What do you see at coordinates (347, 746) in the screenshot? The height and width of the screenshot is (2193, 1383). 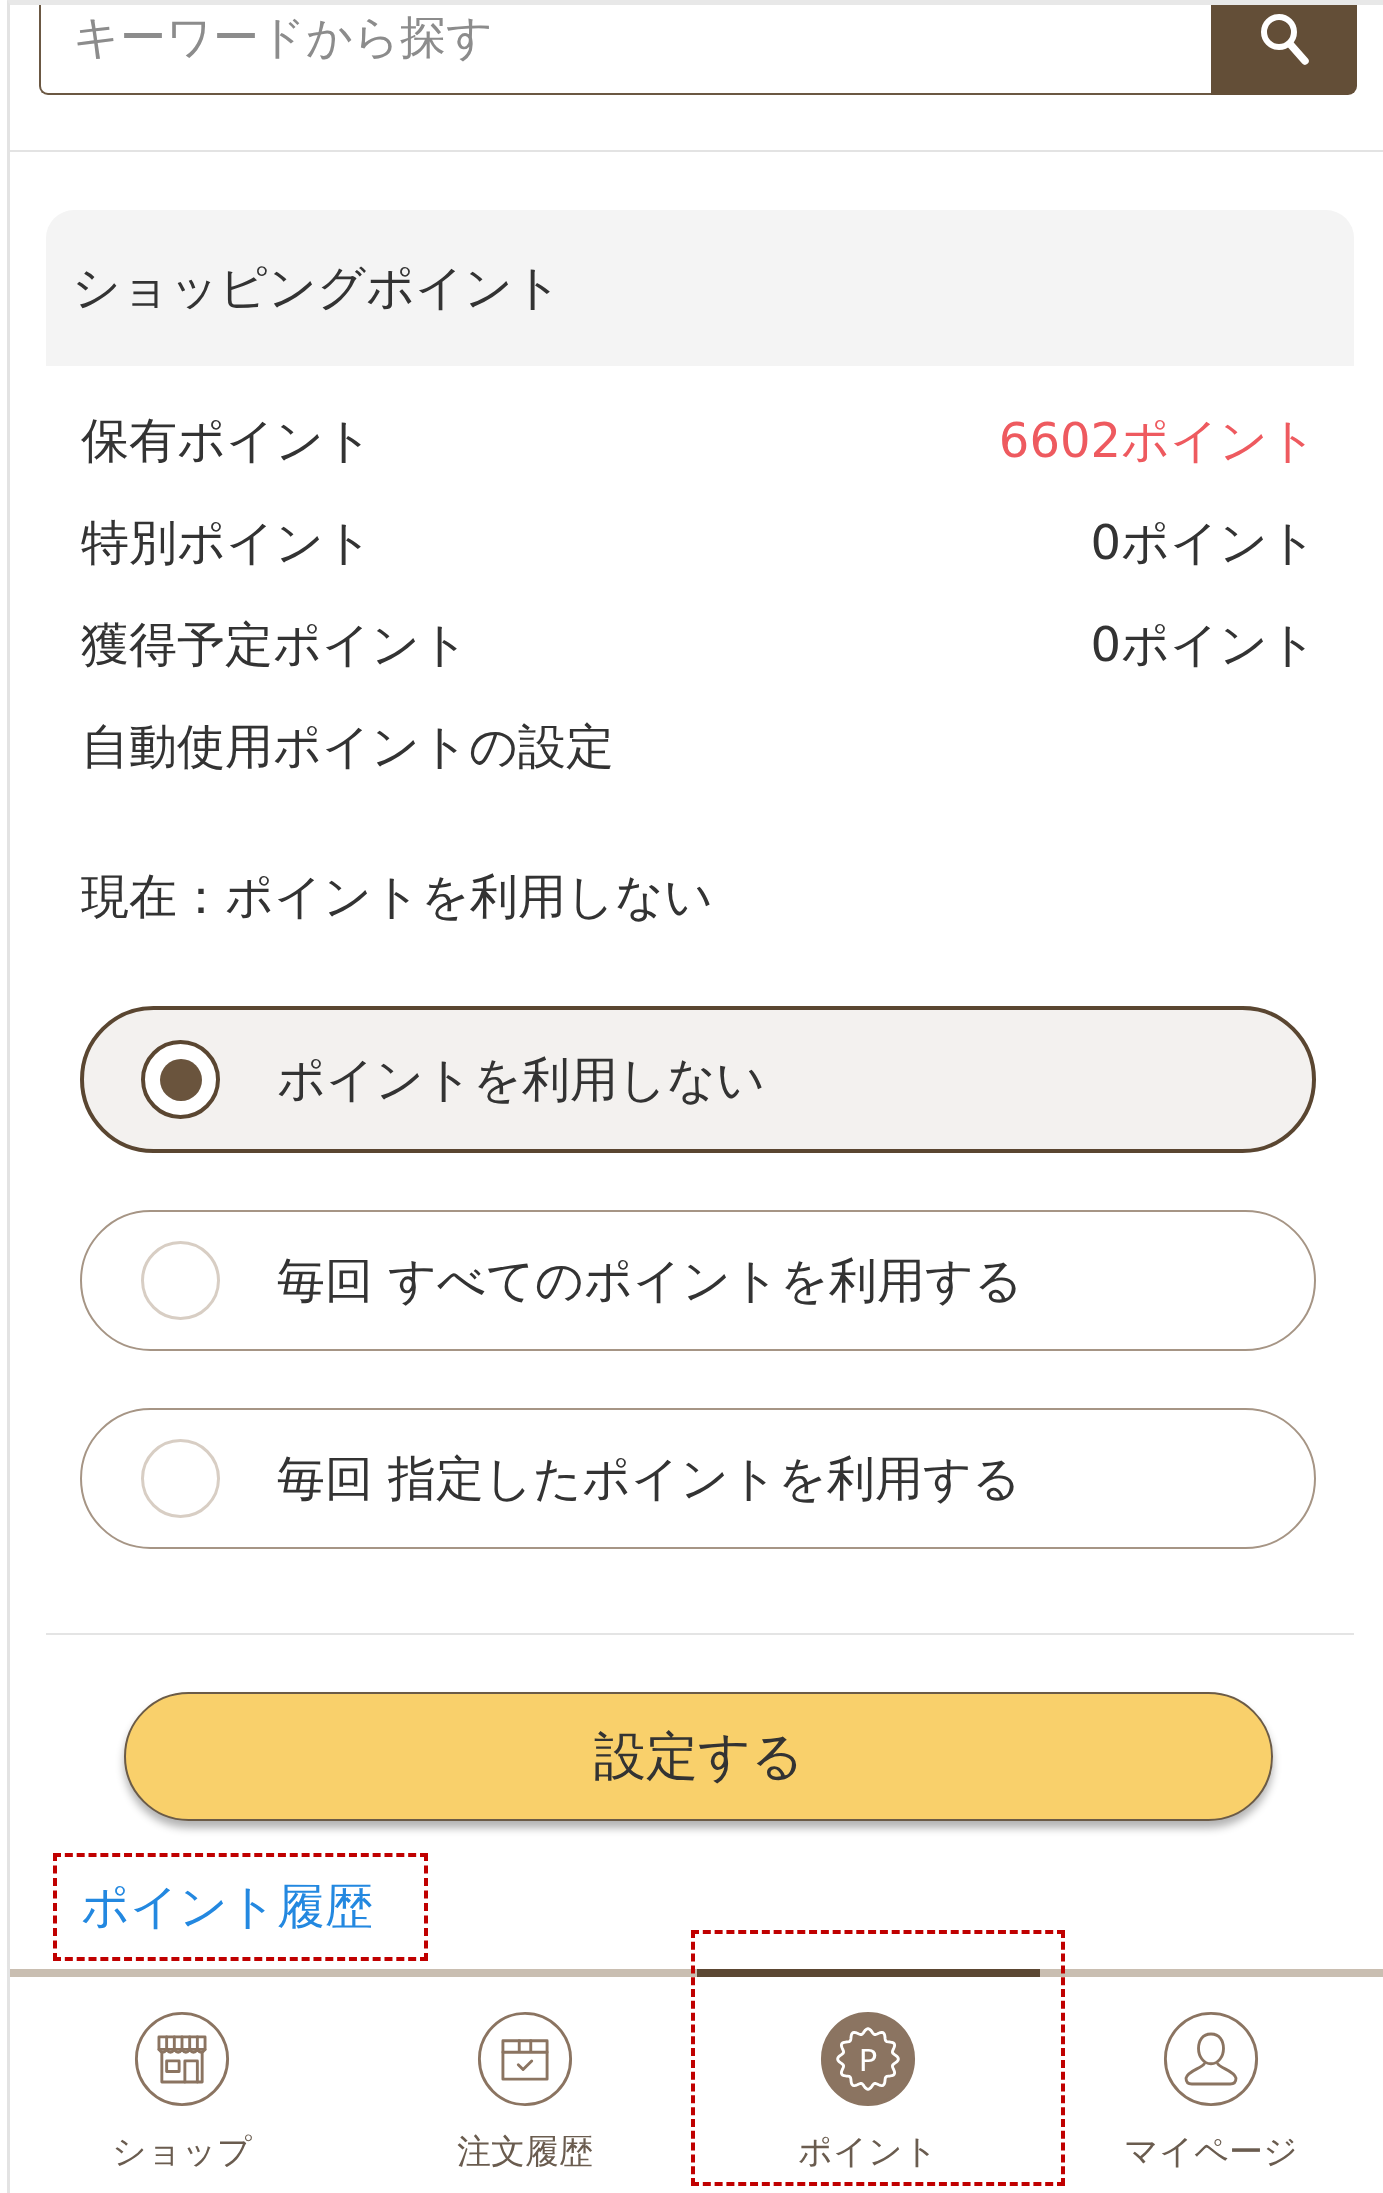 I see `section-label: 自動使用ポイントの設定` at bounding box center [347, 746].